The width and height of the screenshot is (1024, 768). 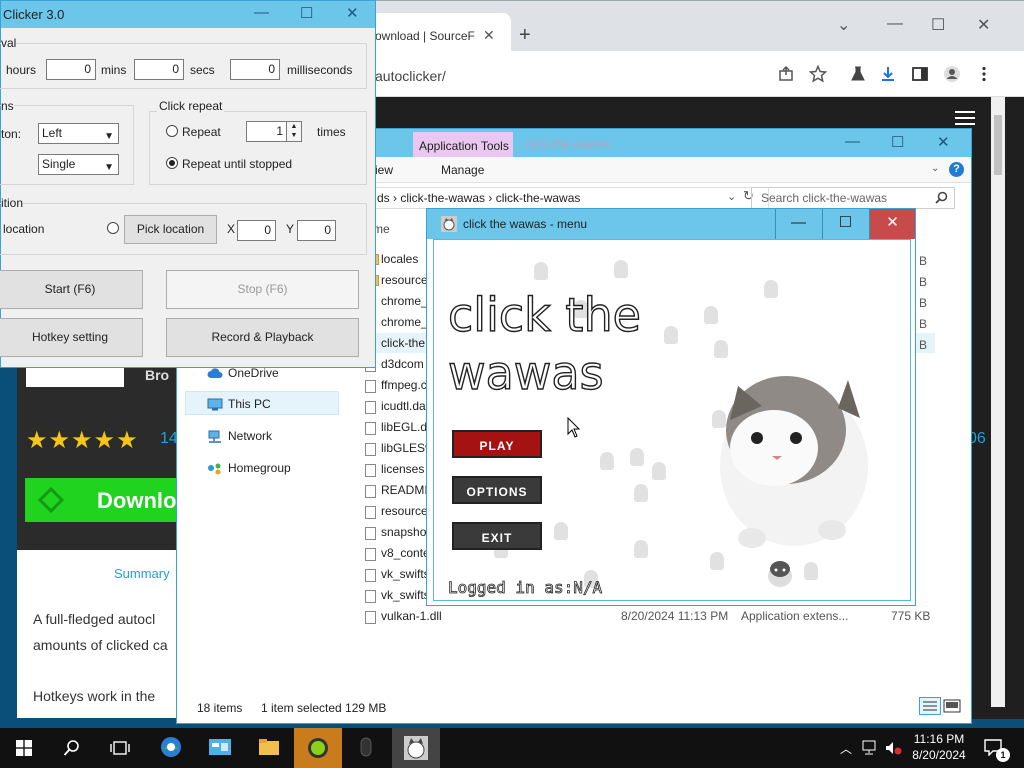 I want to click on new-tab-button: +, so click(x=525, y=35).